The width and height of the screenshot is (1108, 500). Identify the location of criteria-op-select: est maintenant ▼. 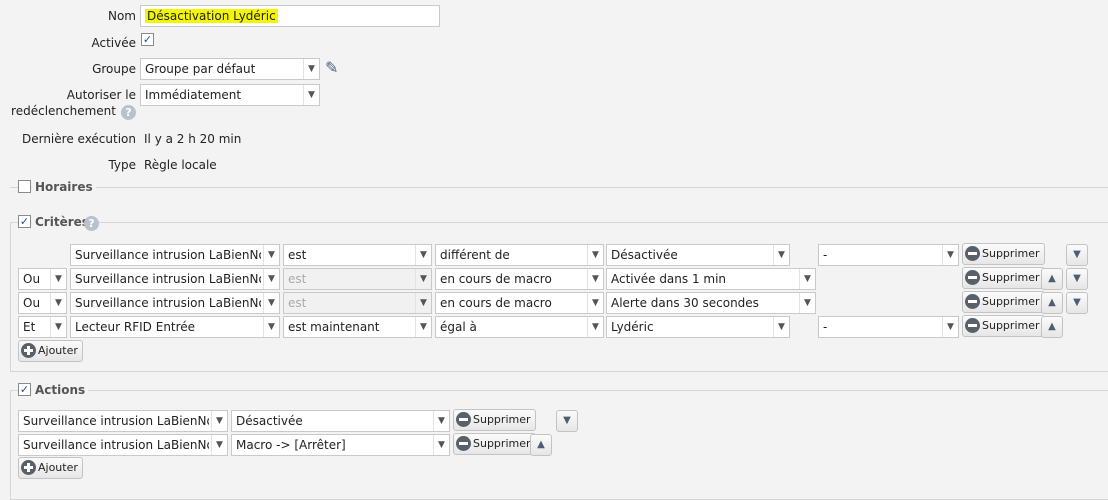
(357, 327).